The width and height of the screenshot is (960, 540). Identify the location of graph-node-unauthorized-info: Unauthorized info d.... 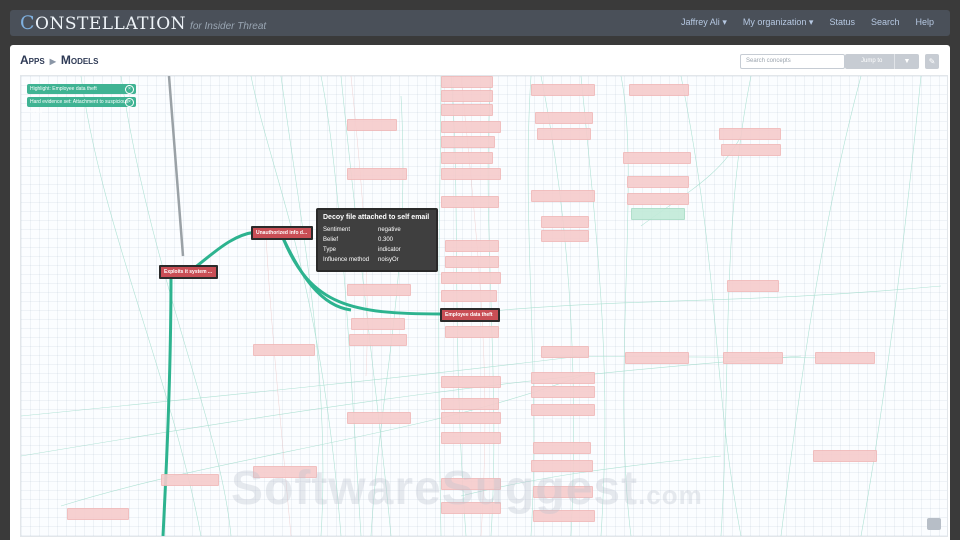
(282, 233).